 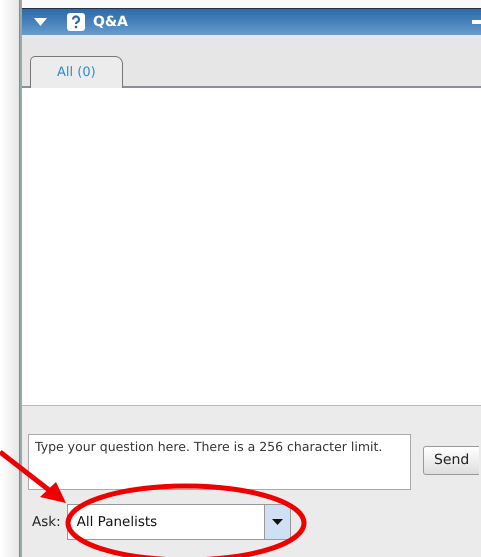 What do you see at coordinates (76, 22) in the screenshot?
I see `help-icon` at bounding box center [76, 22].